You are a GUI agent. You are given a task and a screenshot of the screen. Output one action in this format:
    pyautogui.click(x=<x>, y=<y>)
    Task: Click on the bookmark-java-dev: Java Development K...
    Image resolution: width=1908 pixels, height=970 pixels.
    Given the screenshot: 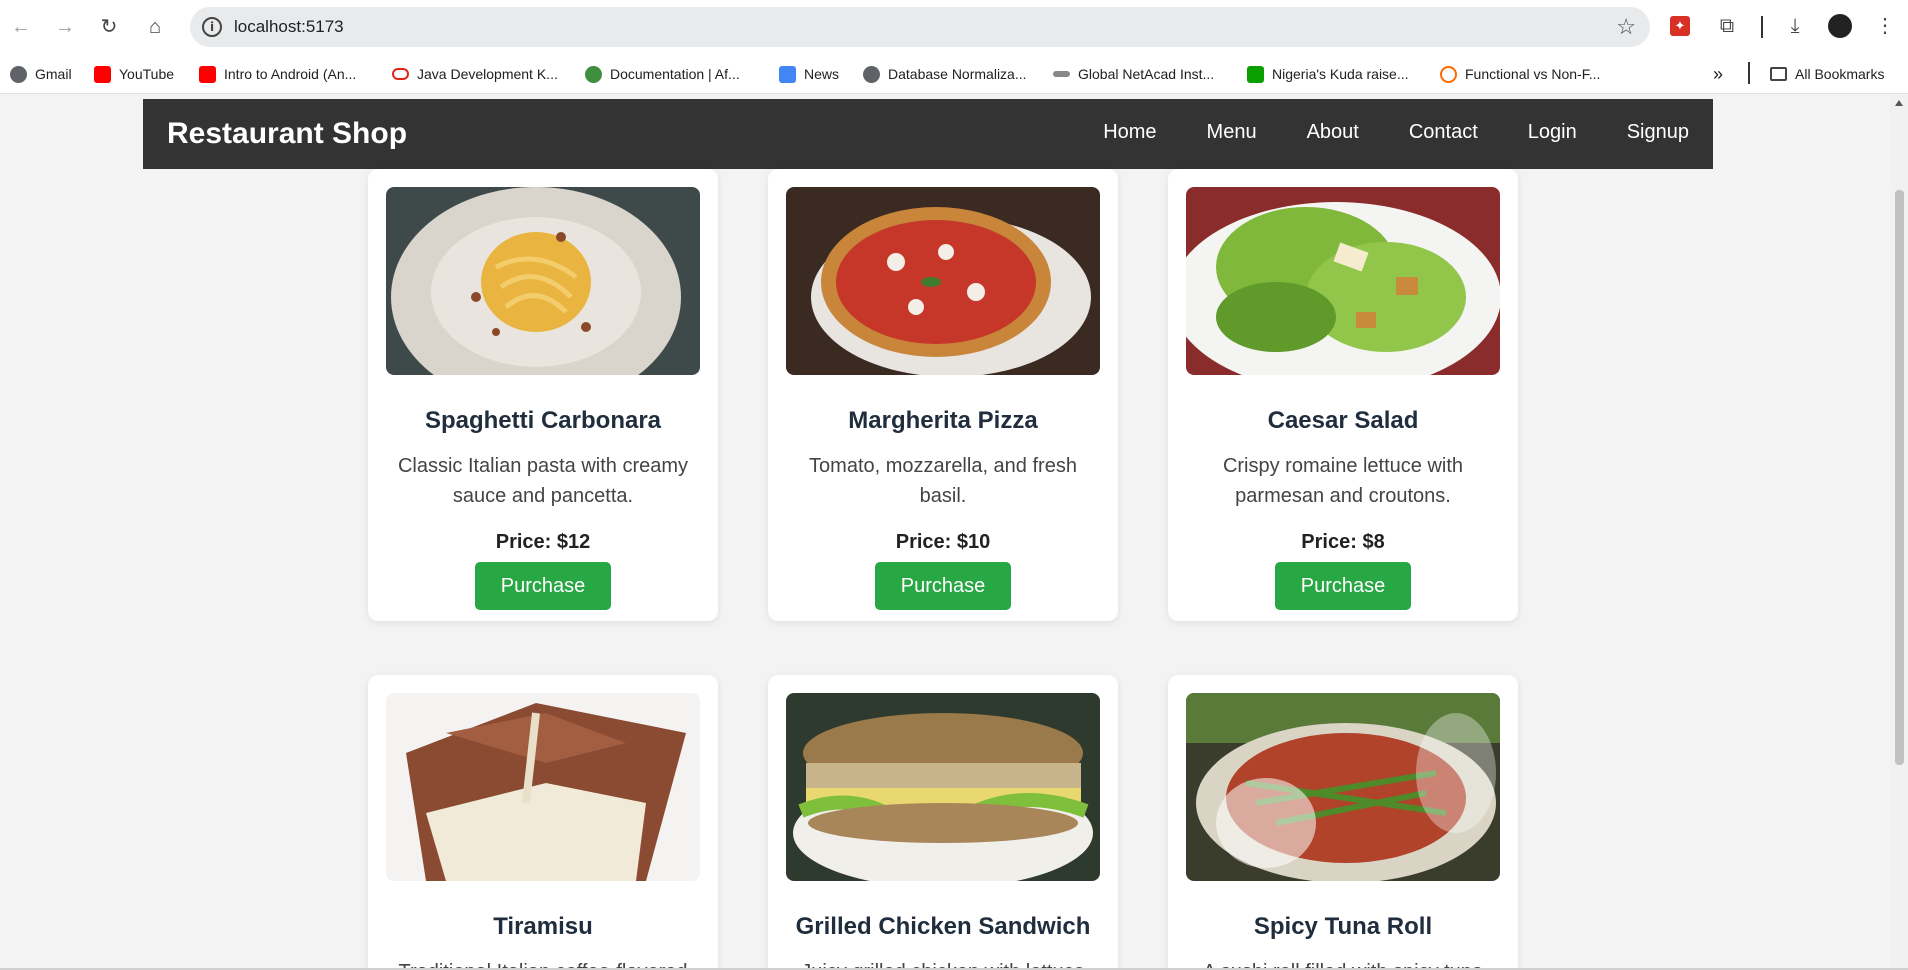 What is the action you would take?
    pyautogui.click(x=475, y=74)
    